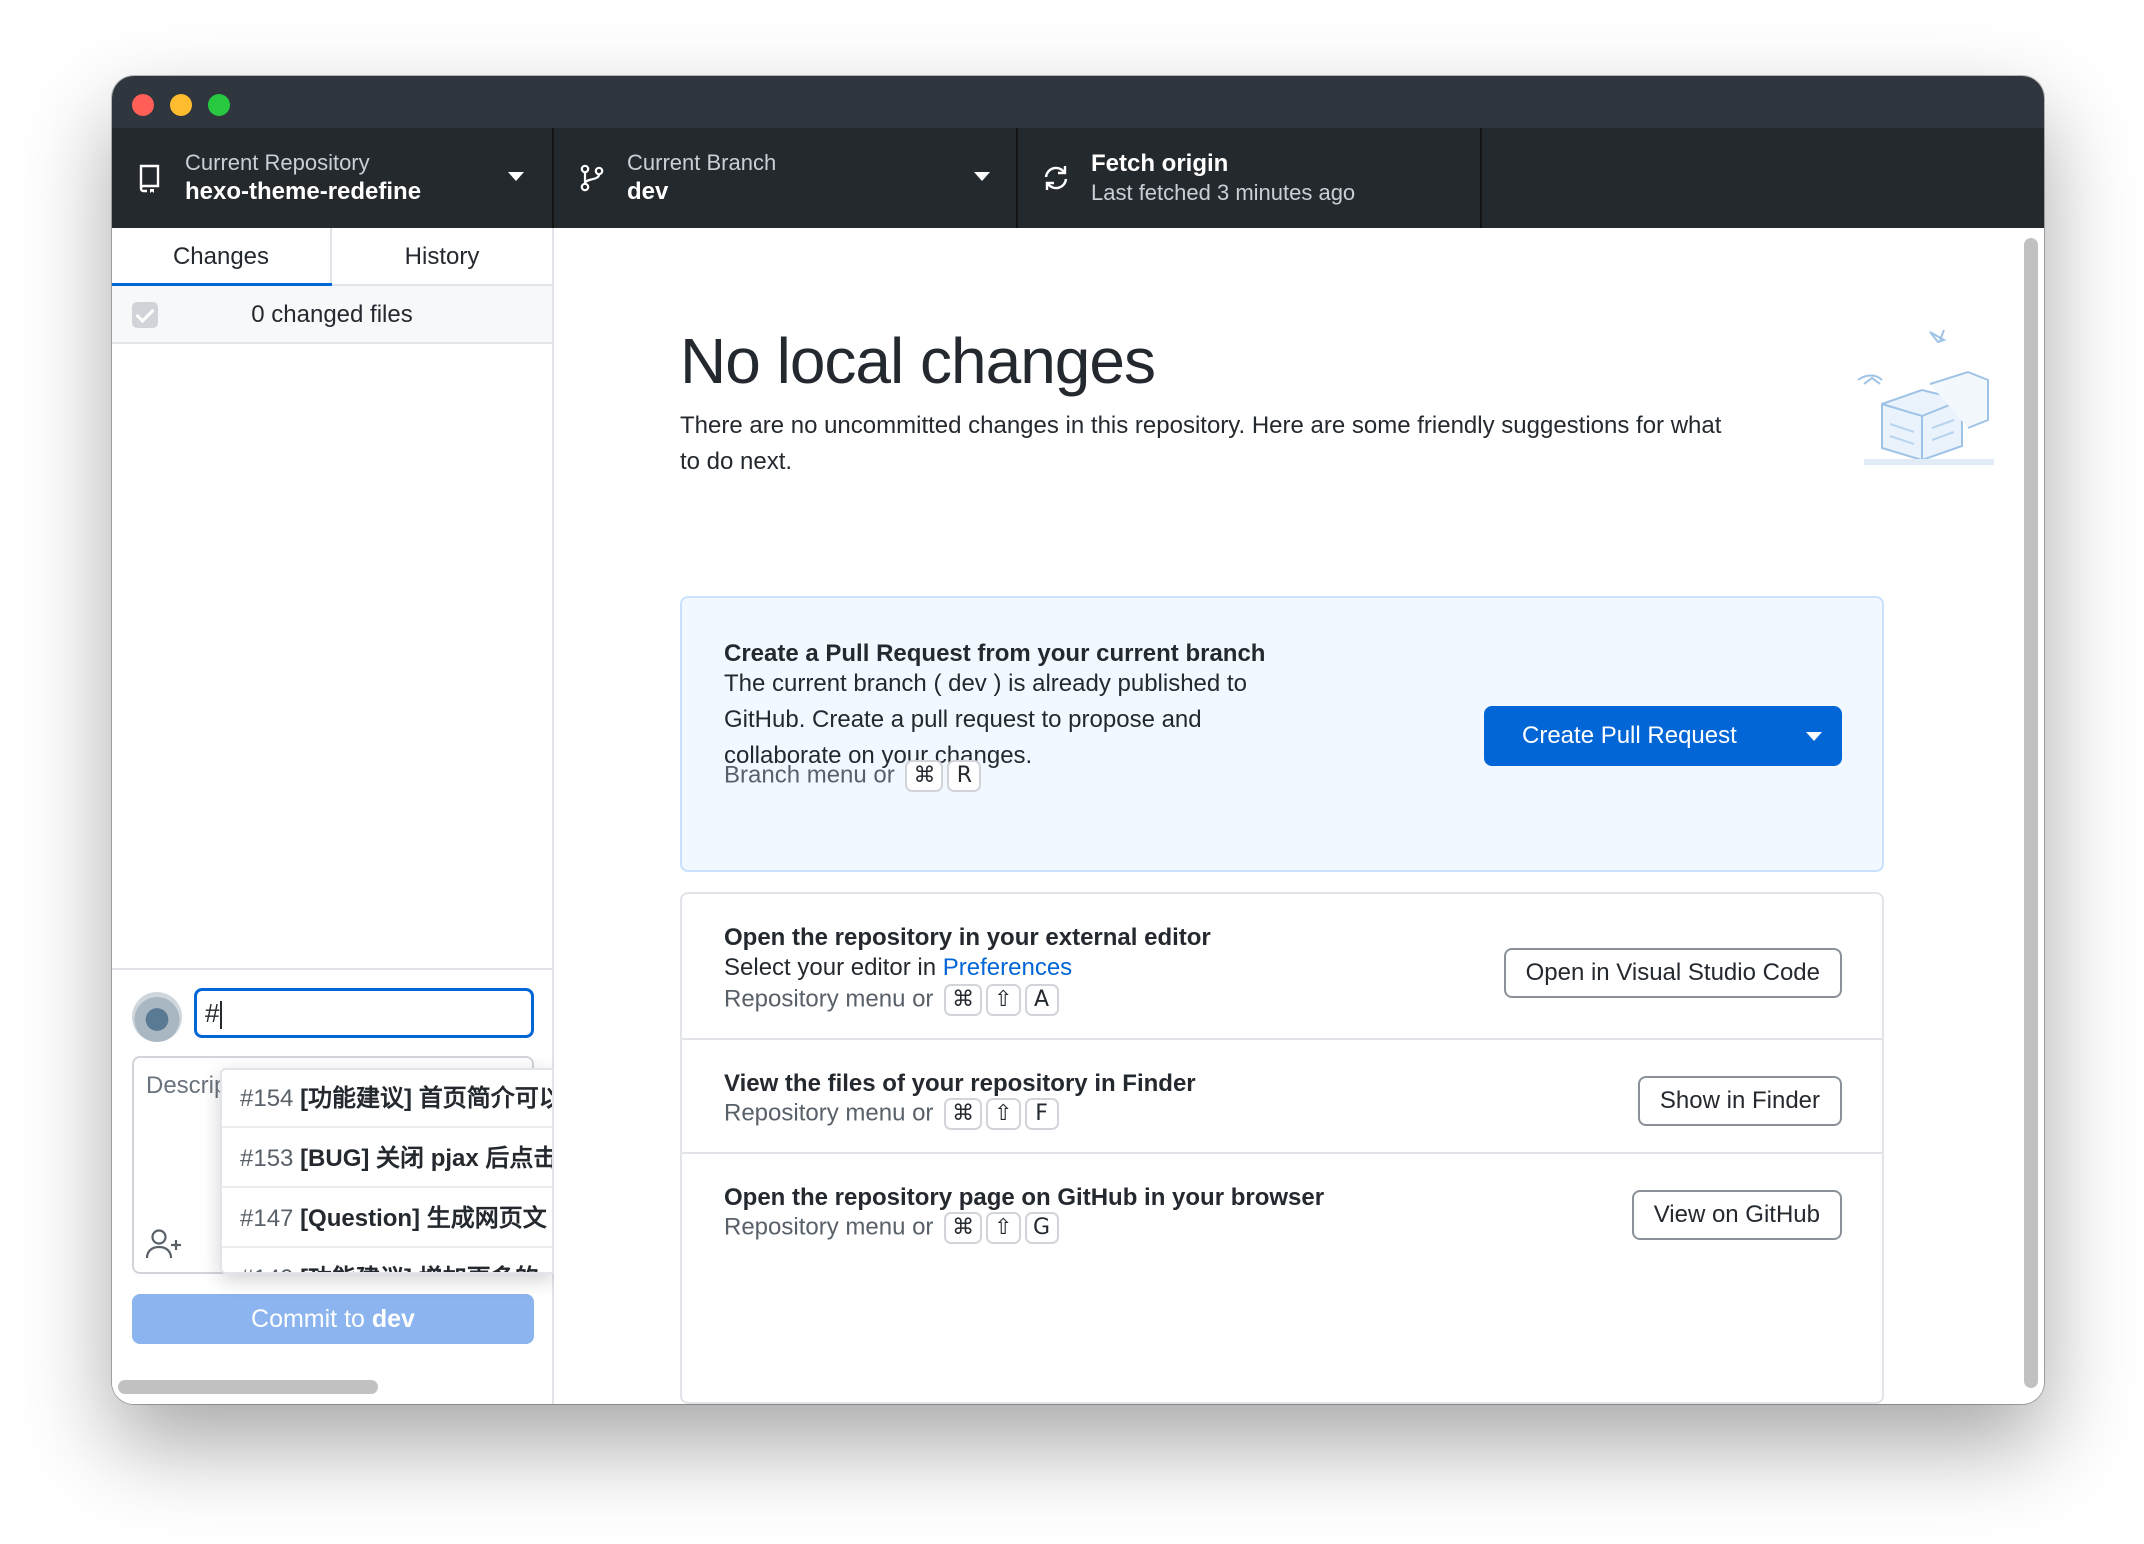 The image size is (2144, 1544). Describe the element at coordinates (419, 1268) in the screenshot. I see `issue-title: [功能建议] 增加更多的` at that location.